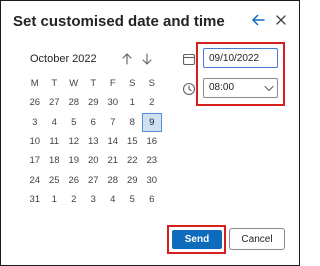  What do you see at coordinates (94, 160) in the screenshot?
I see `calendar-day: 20` at bounding box center [94, 160].